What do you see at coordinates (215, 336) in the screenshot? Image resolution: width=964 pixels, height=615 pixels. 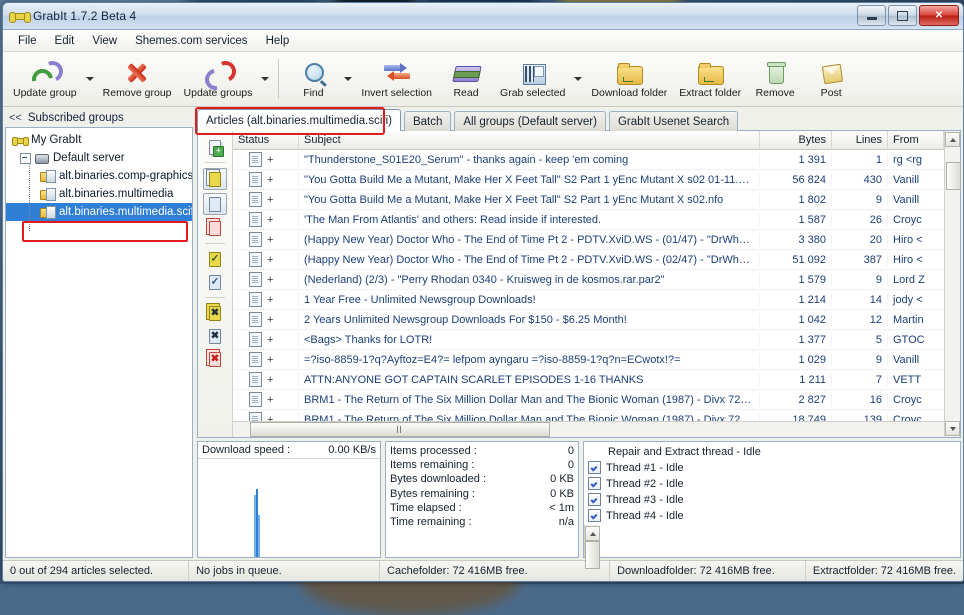 I see `mark-blue-x-icon: ✖` at bounding box center [215, 336].